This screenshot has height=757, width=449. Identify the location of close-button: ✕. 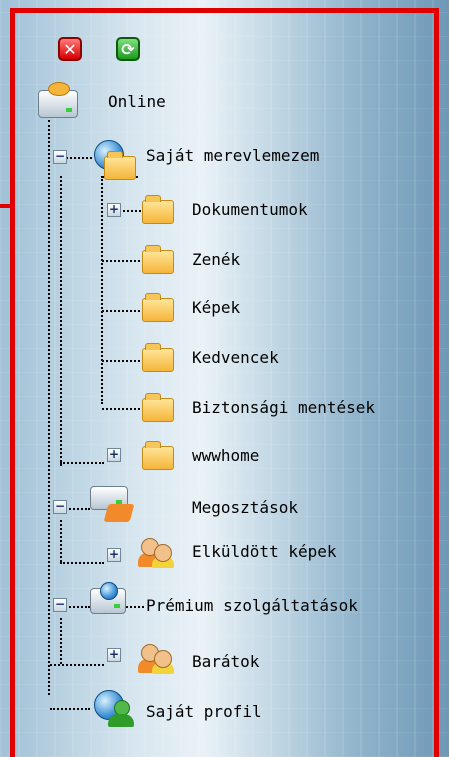
(70, 49).